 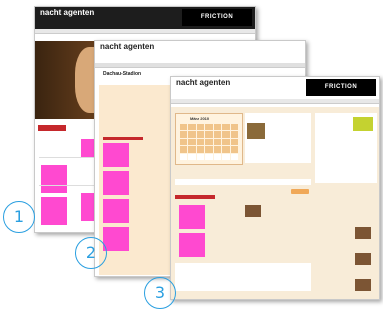 What do you see at coordinates (209, 142) in the screenshot?
I see `calendar-grid` at bounding box center [209, 142].